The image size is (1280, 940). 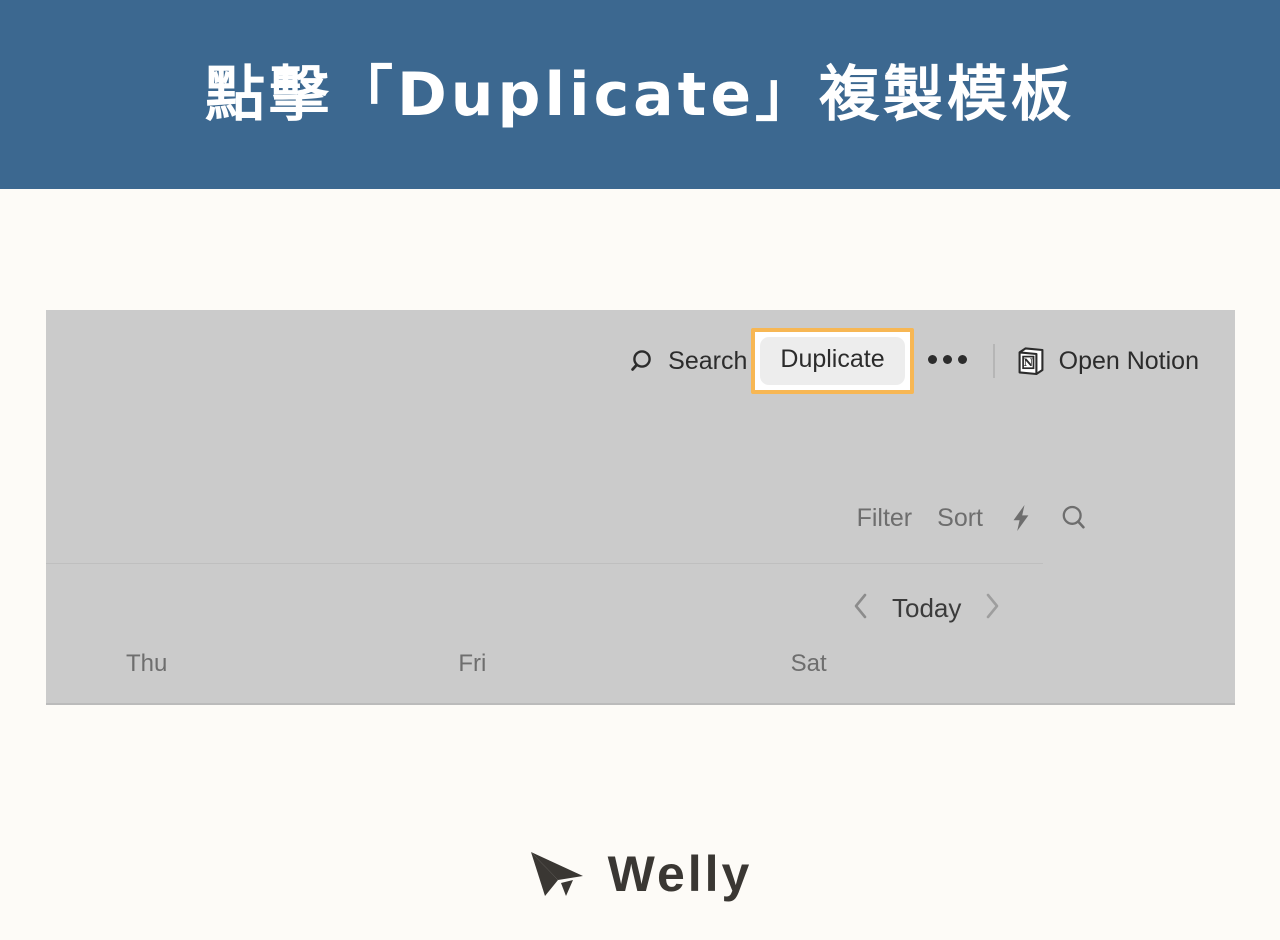 What do you see at coordinates (472, 663) in the screenshot?
I see `weekday-cell: Fri` at bounding box center [472, 663].